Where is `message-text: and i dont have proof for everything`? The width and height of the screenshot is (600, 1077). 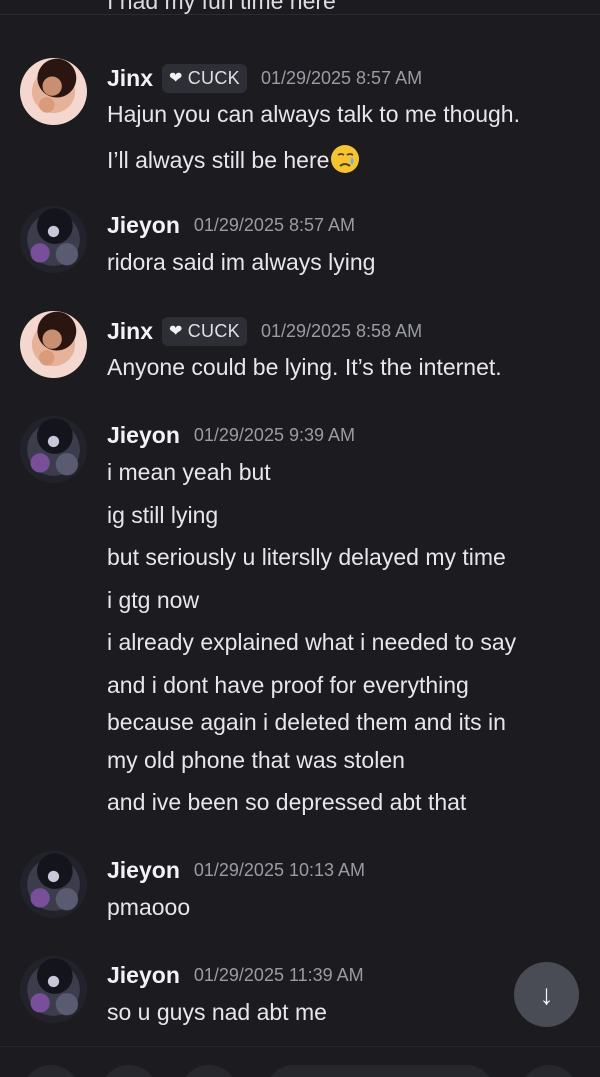 message-text: and i dont have proof for everything is located at coordinates (288, 685).